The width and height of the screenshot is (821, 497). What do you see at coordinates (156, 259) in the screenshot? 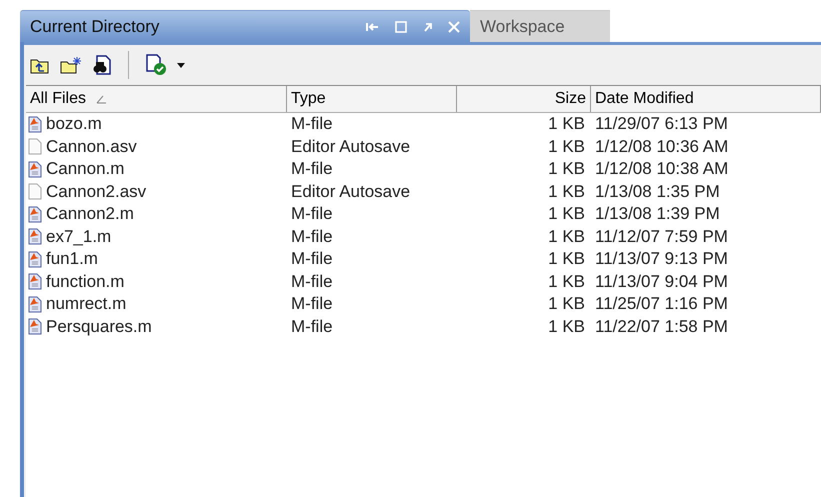
I see `file-name-cell: fun1.m` at bounding box center [156, 259].